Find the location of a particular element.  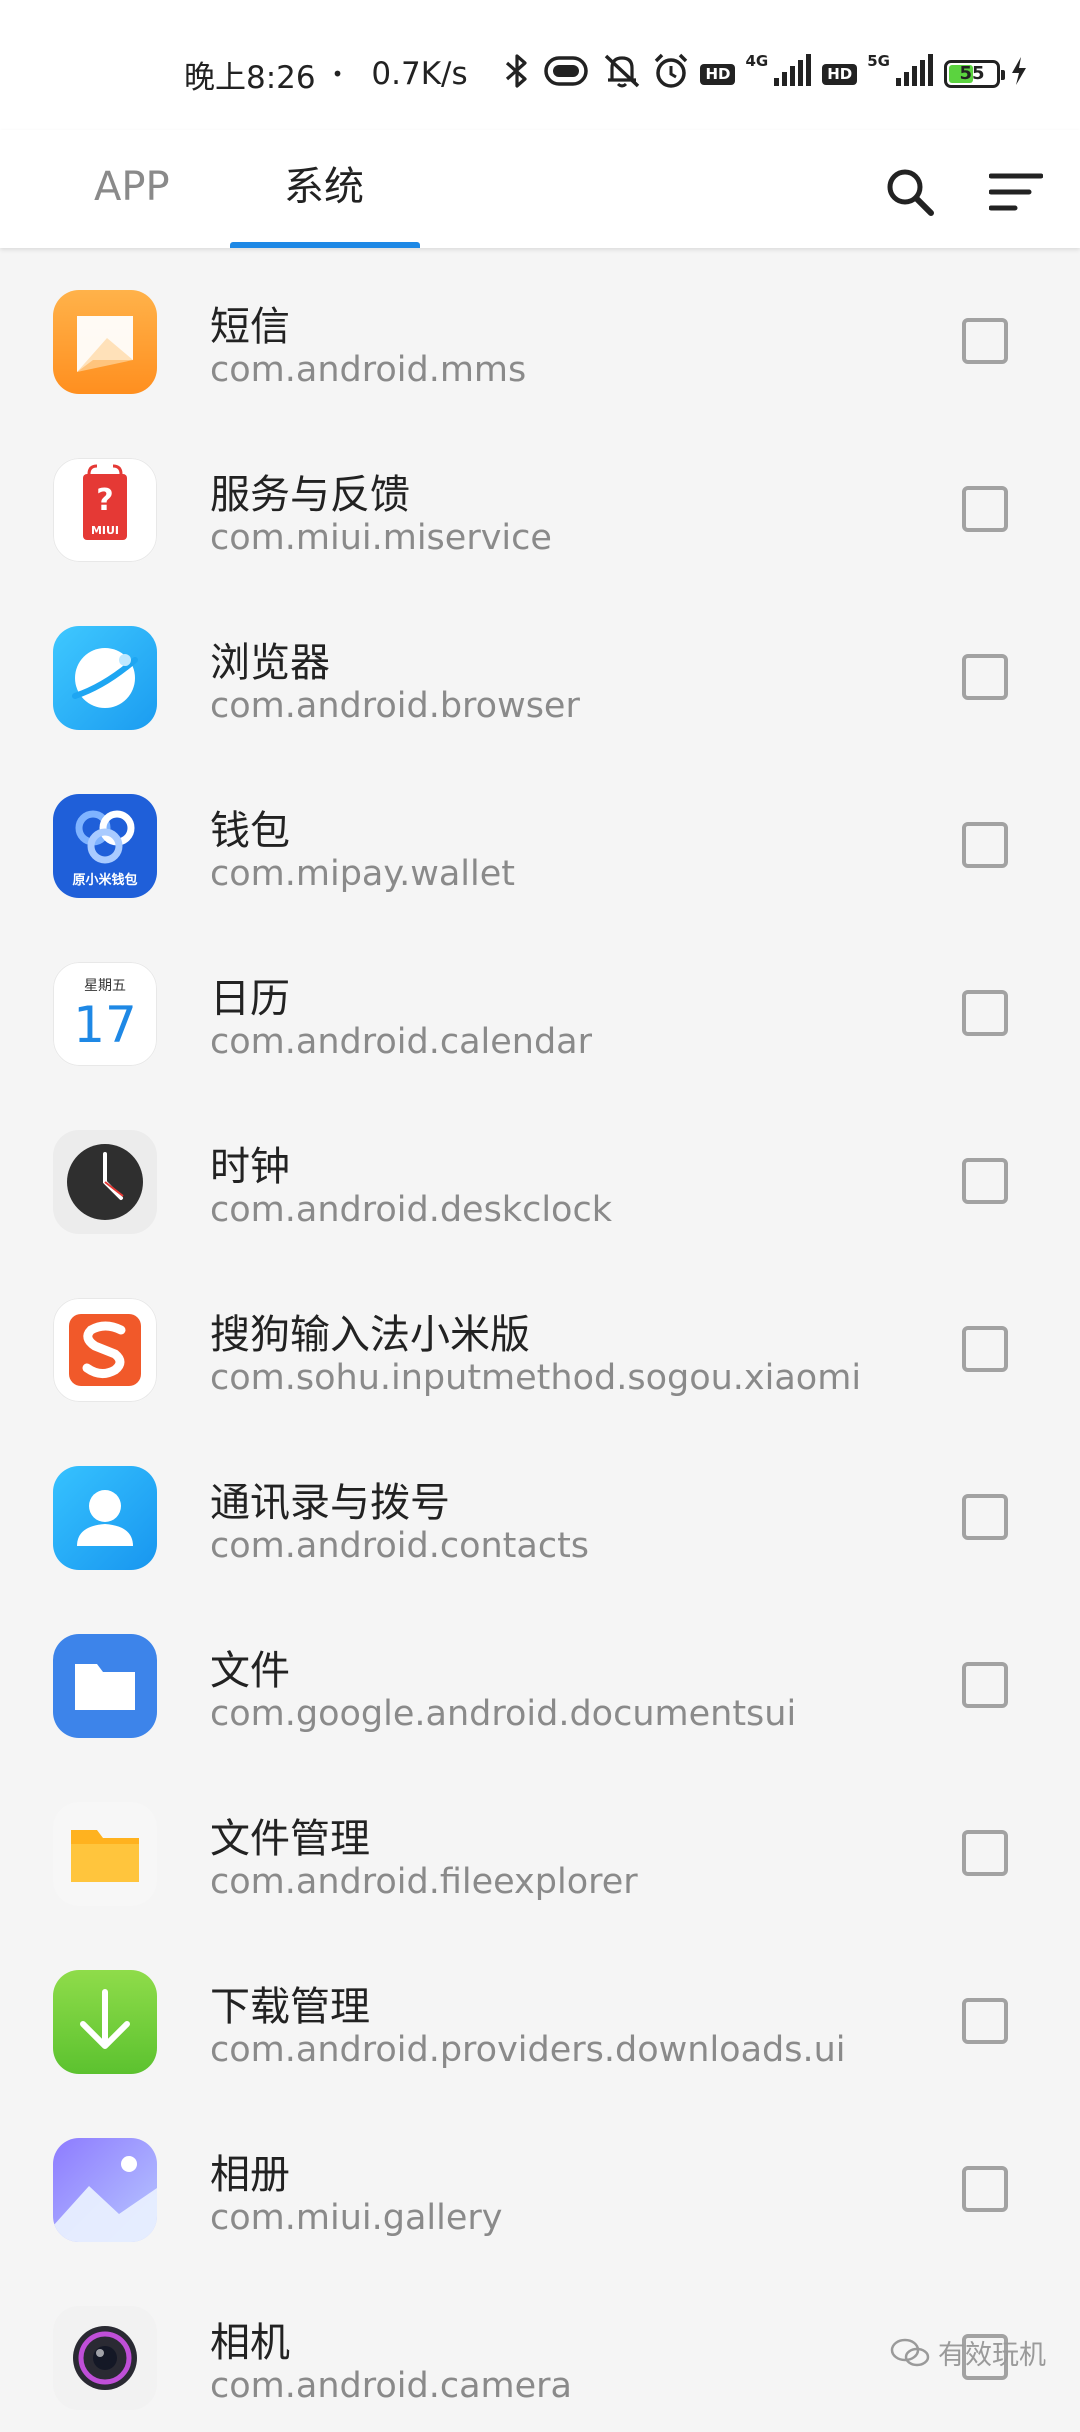

hd-badge-1: HD is located at coordinates (718, 74).